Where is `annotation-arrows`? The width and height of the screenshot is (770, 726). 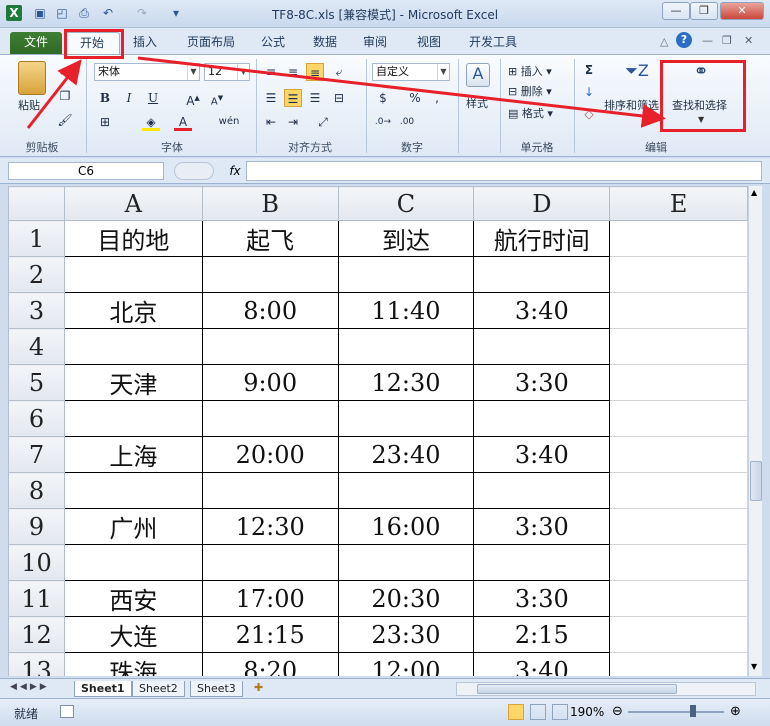 annotation-arrows is located at coordinates (346, 92).